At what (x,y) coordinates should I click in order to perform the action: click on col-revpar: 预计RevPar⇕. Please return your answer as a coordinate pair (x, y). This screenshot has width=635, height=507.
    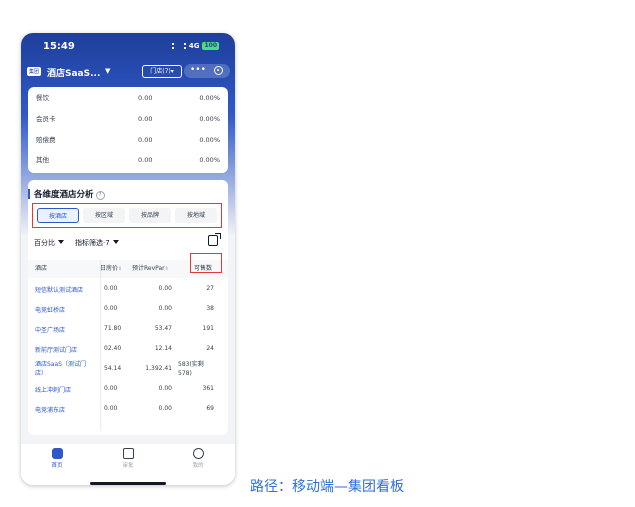
    Looking at the image, I should click on (150, 269).